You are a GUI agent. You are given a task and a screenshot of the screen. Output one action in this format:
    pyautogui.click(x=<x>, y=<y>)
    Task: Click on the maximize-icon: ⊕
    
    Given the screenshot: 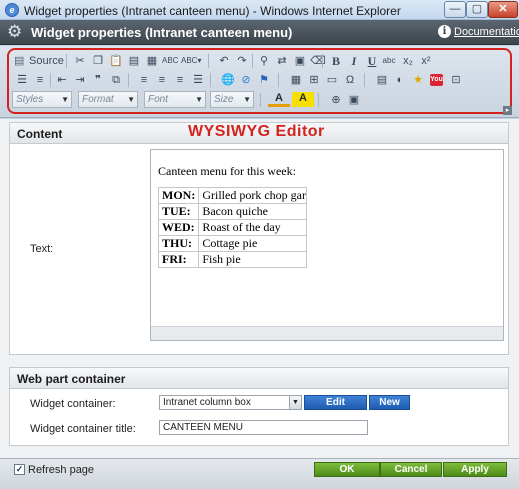 What is the action you would take?
    pyautogui.click(x=336, y=100)
    